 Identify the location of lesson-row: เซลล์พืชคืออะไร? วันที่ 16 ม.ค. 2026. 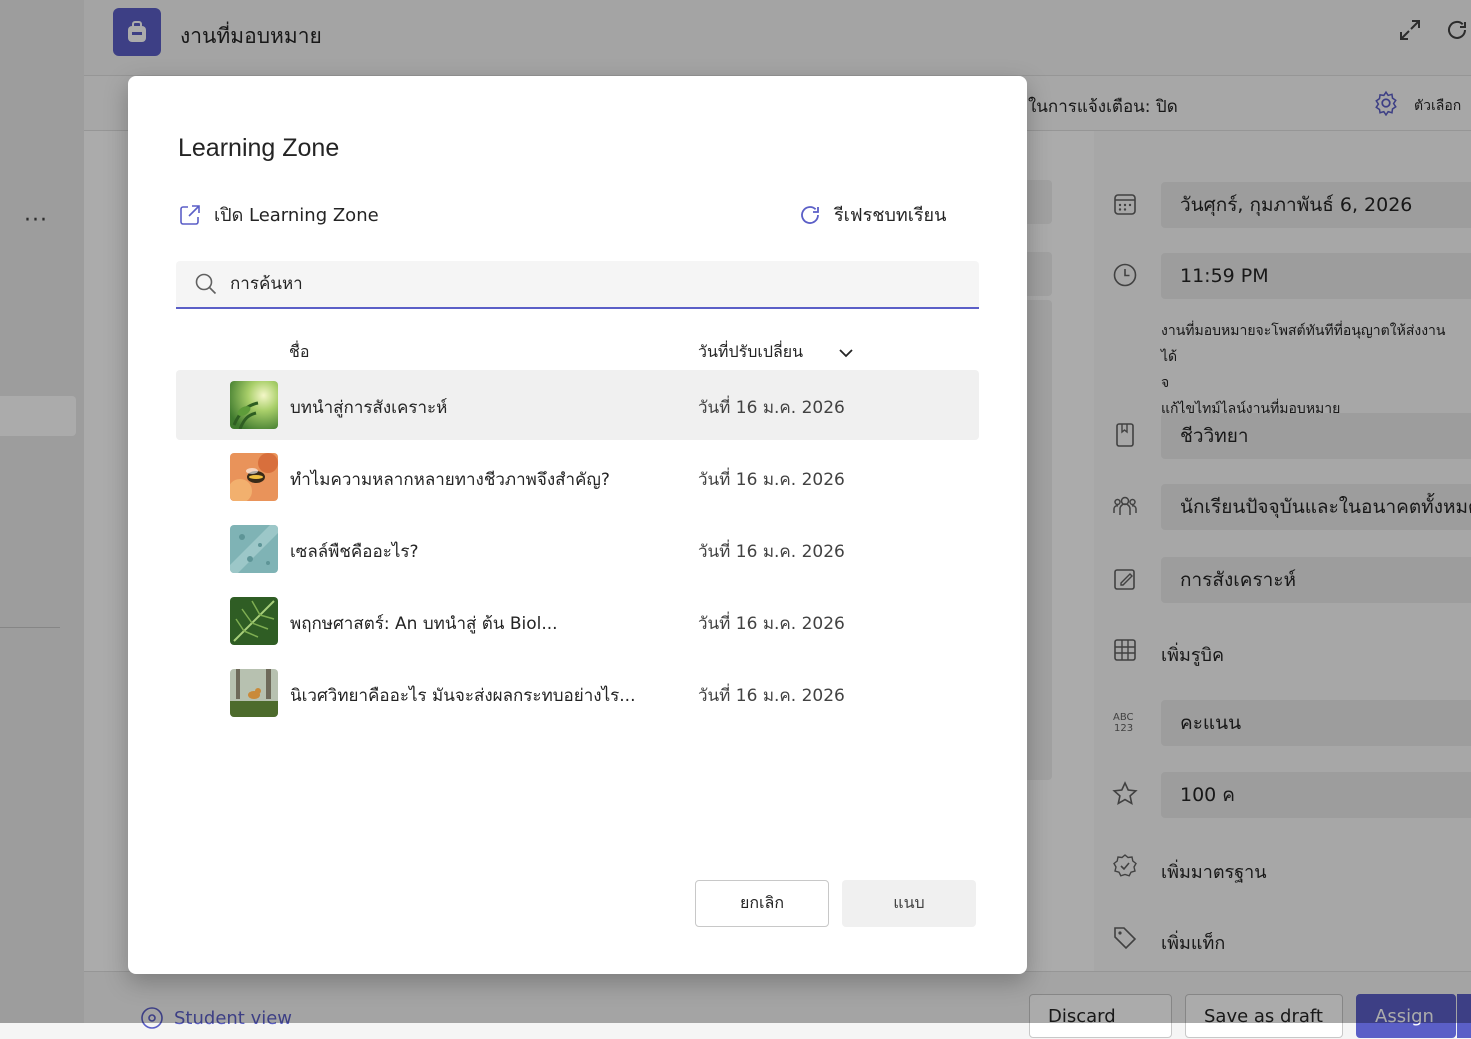
(577, 549).